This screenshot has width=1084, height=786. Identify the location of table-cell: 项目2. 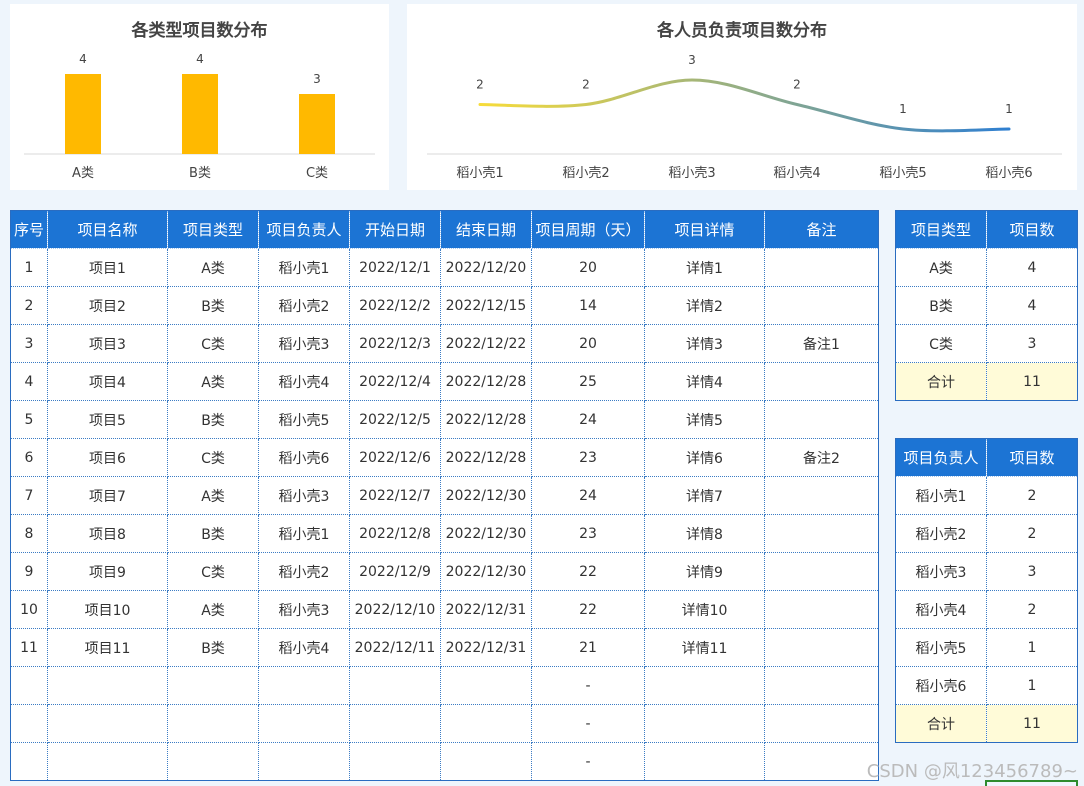
(107, 305).